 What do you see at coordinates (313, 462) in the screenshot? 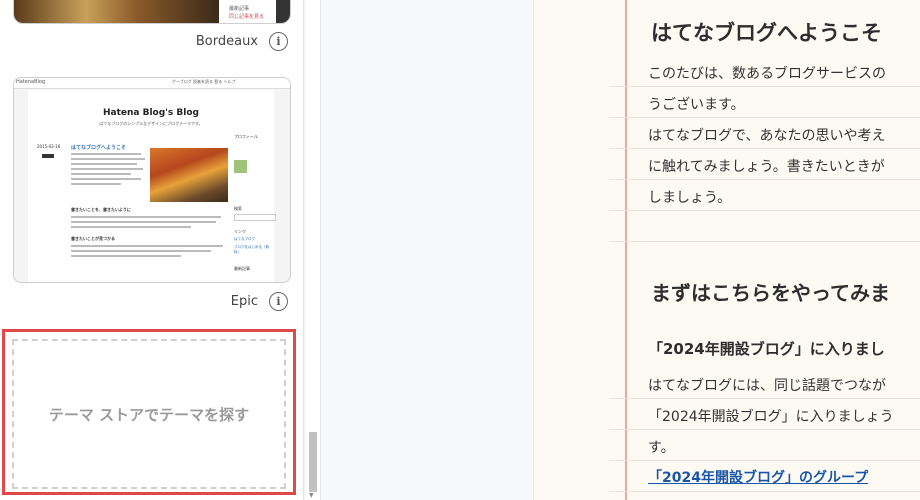
I see `scrollbar-thumb` at bounding box center [313, 462].